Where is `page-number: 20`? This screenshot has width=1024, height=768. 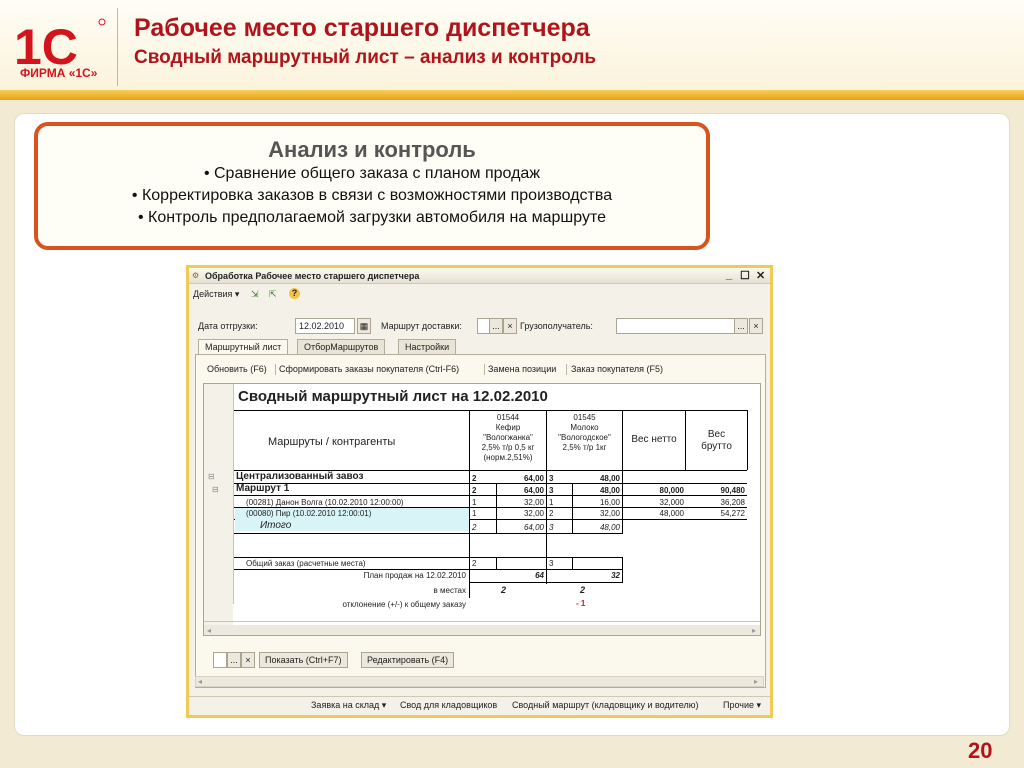
page-number: 20 is located at coordinates (980, 750).